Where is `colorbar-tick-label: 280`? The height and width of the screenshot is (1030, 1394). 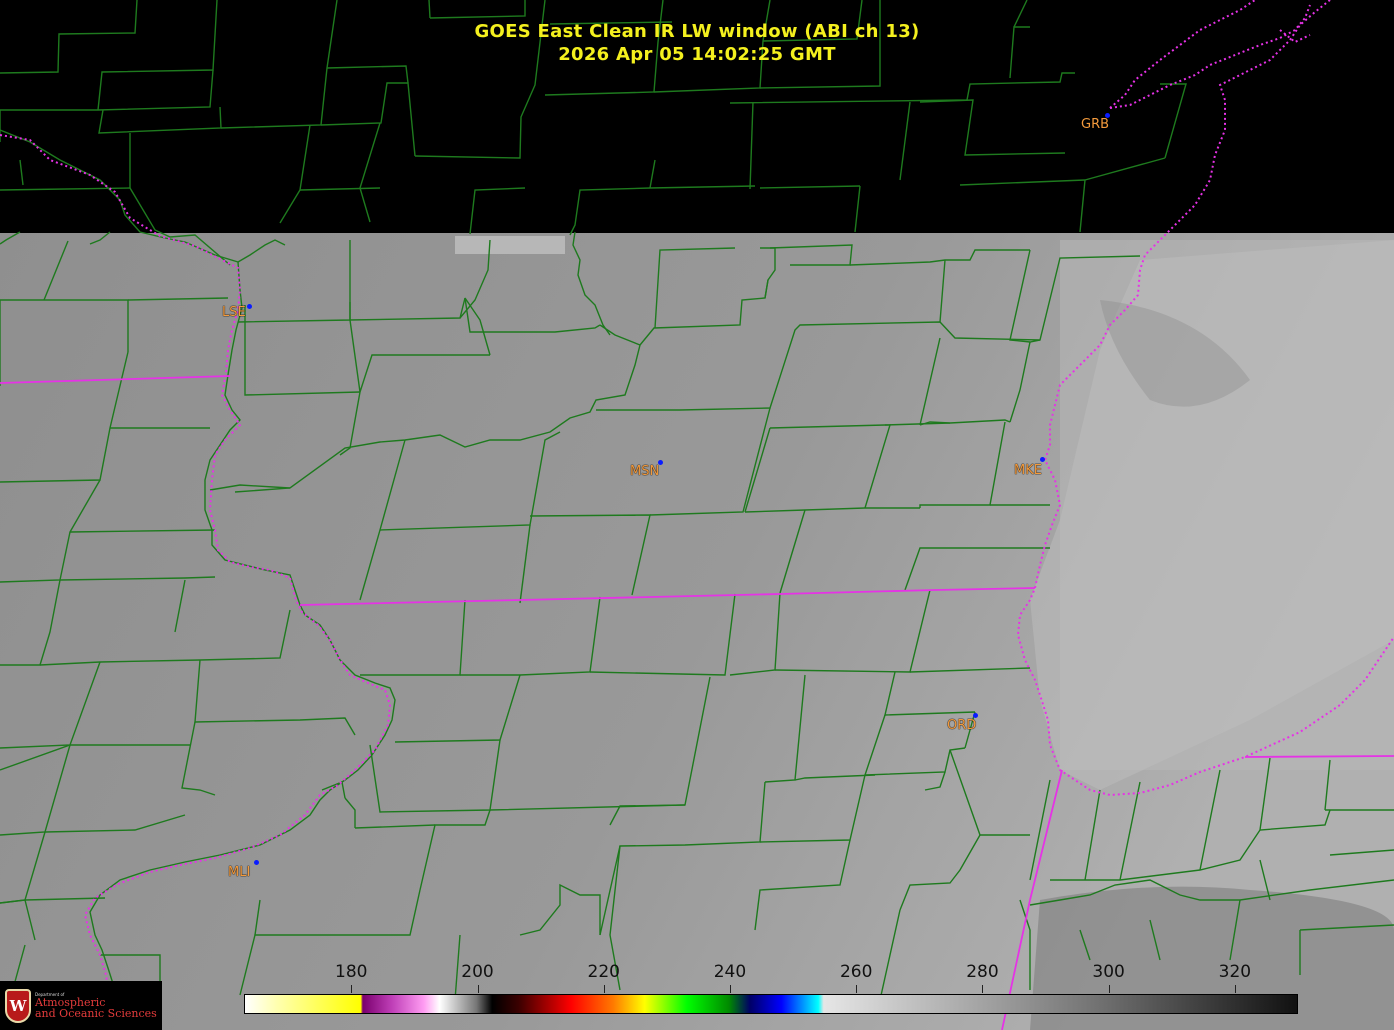
colorbar-tick-label: 280 is located at coordinates (982, 972).